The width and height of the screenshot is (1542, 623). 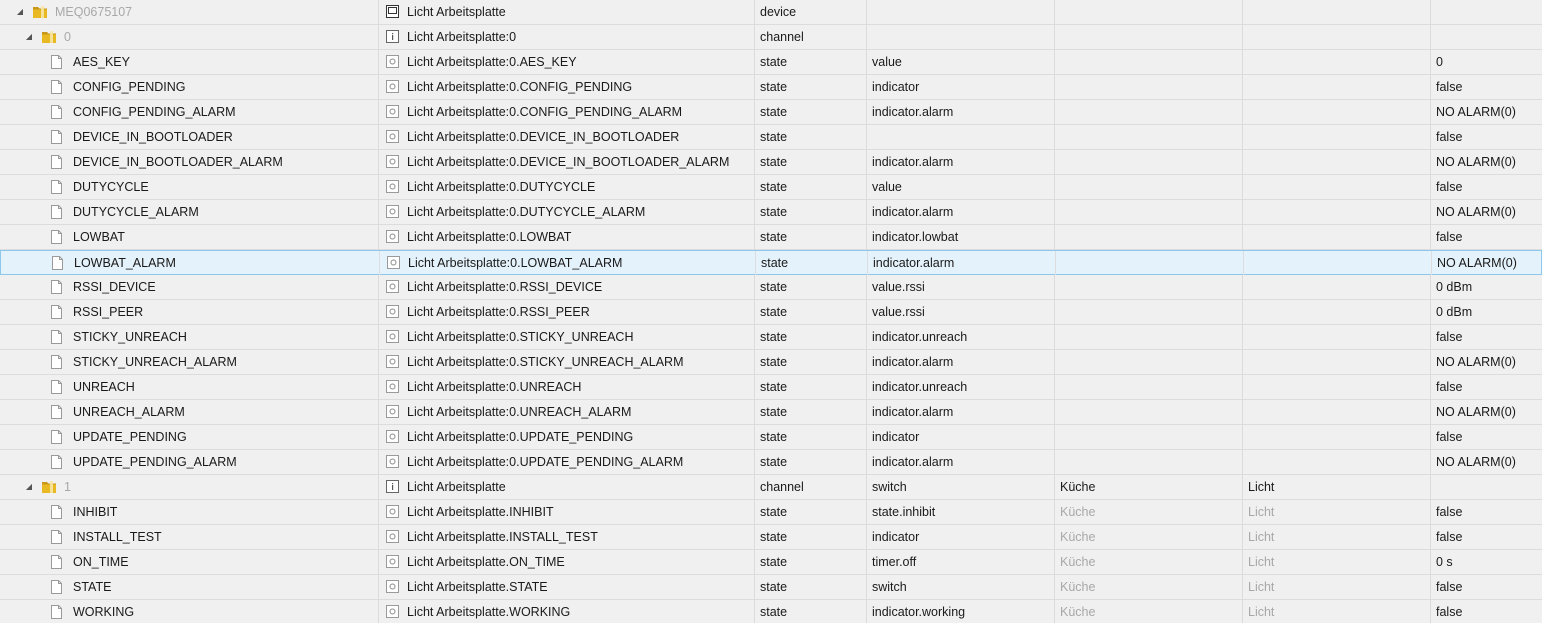 What do you see at coordinates (960, 562) in the screenshot?
I see `role-cell: timer.off` at bounding box center [960, 562].